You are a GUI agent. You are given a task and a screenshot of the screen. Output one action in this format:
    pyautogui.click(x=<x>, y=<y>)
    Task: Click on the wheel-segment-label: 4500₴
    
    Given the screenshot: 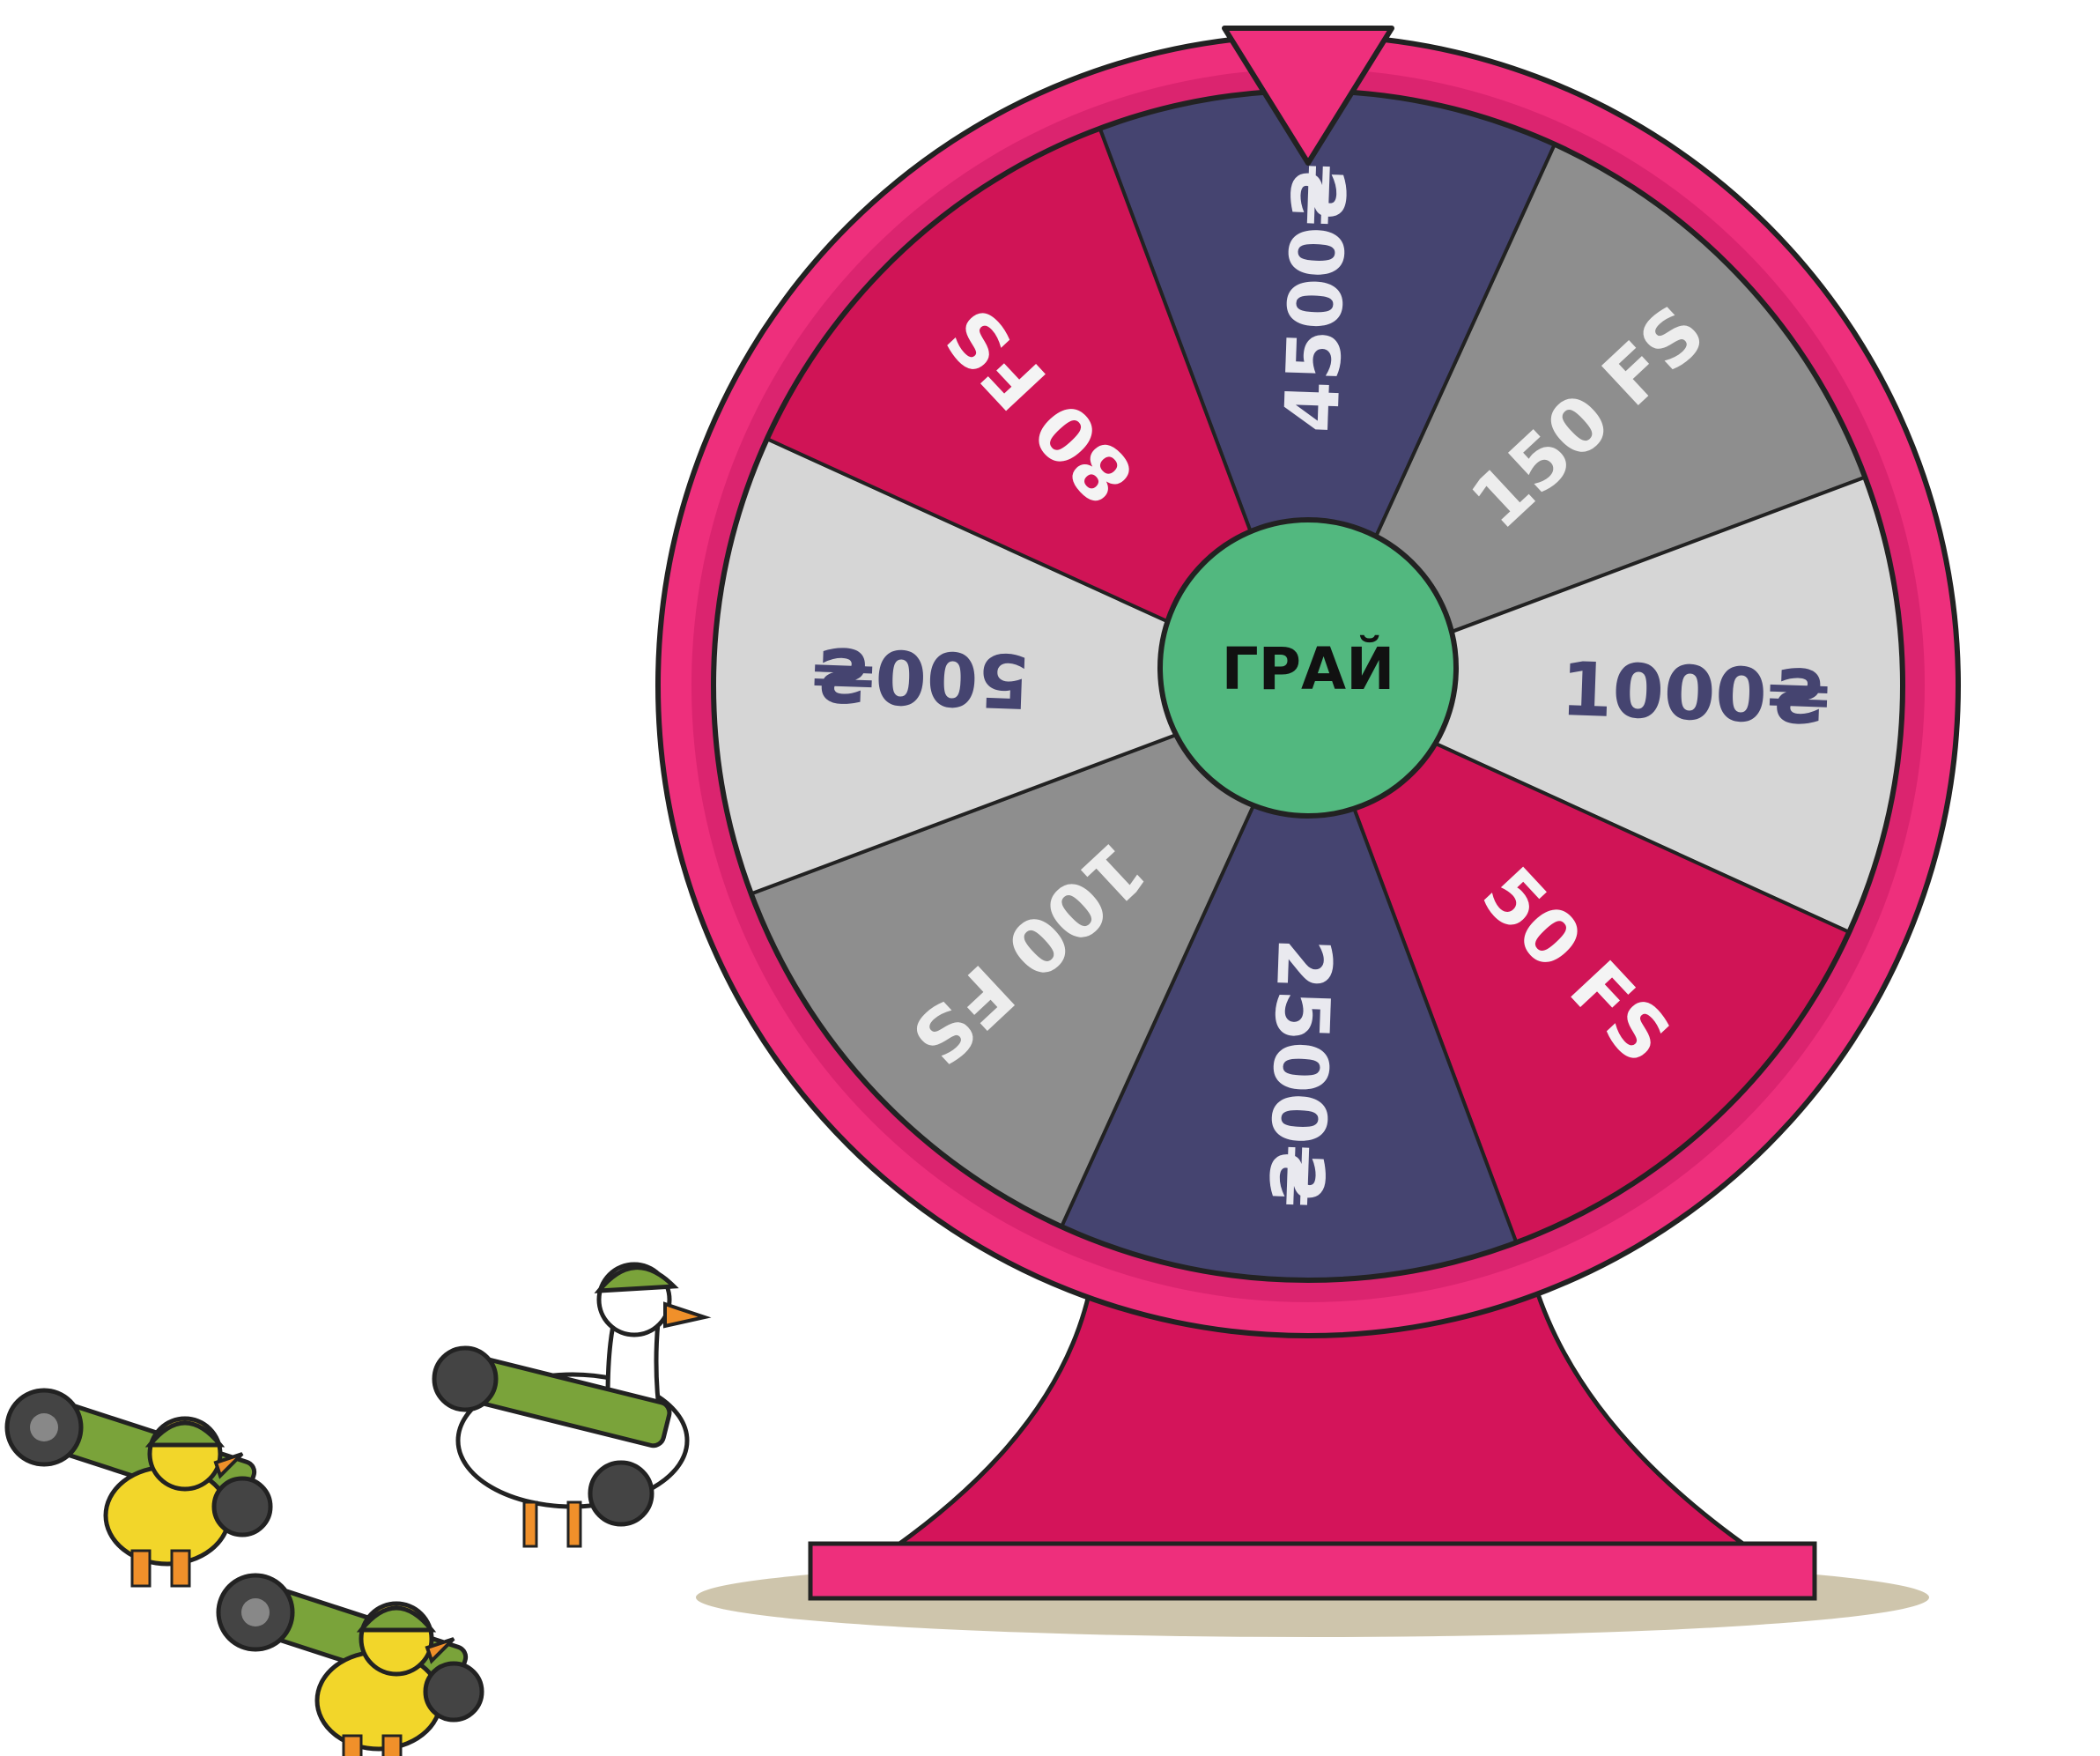 What is the action you would take?
    pyautogui.click(x=1316, y=297)
    